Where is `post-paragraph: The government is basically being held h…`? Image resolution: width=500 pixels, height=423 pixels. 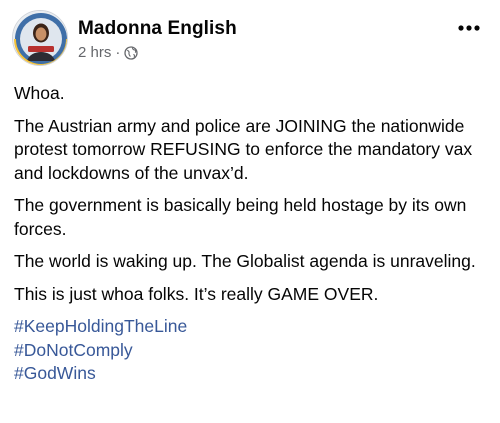
post-paragraph: The government is basically being held h… is located at coordinates (240, 217).